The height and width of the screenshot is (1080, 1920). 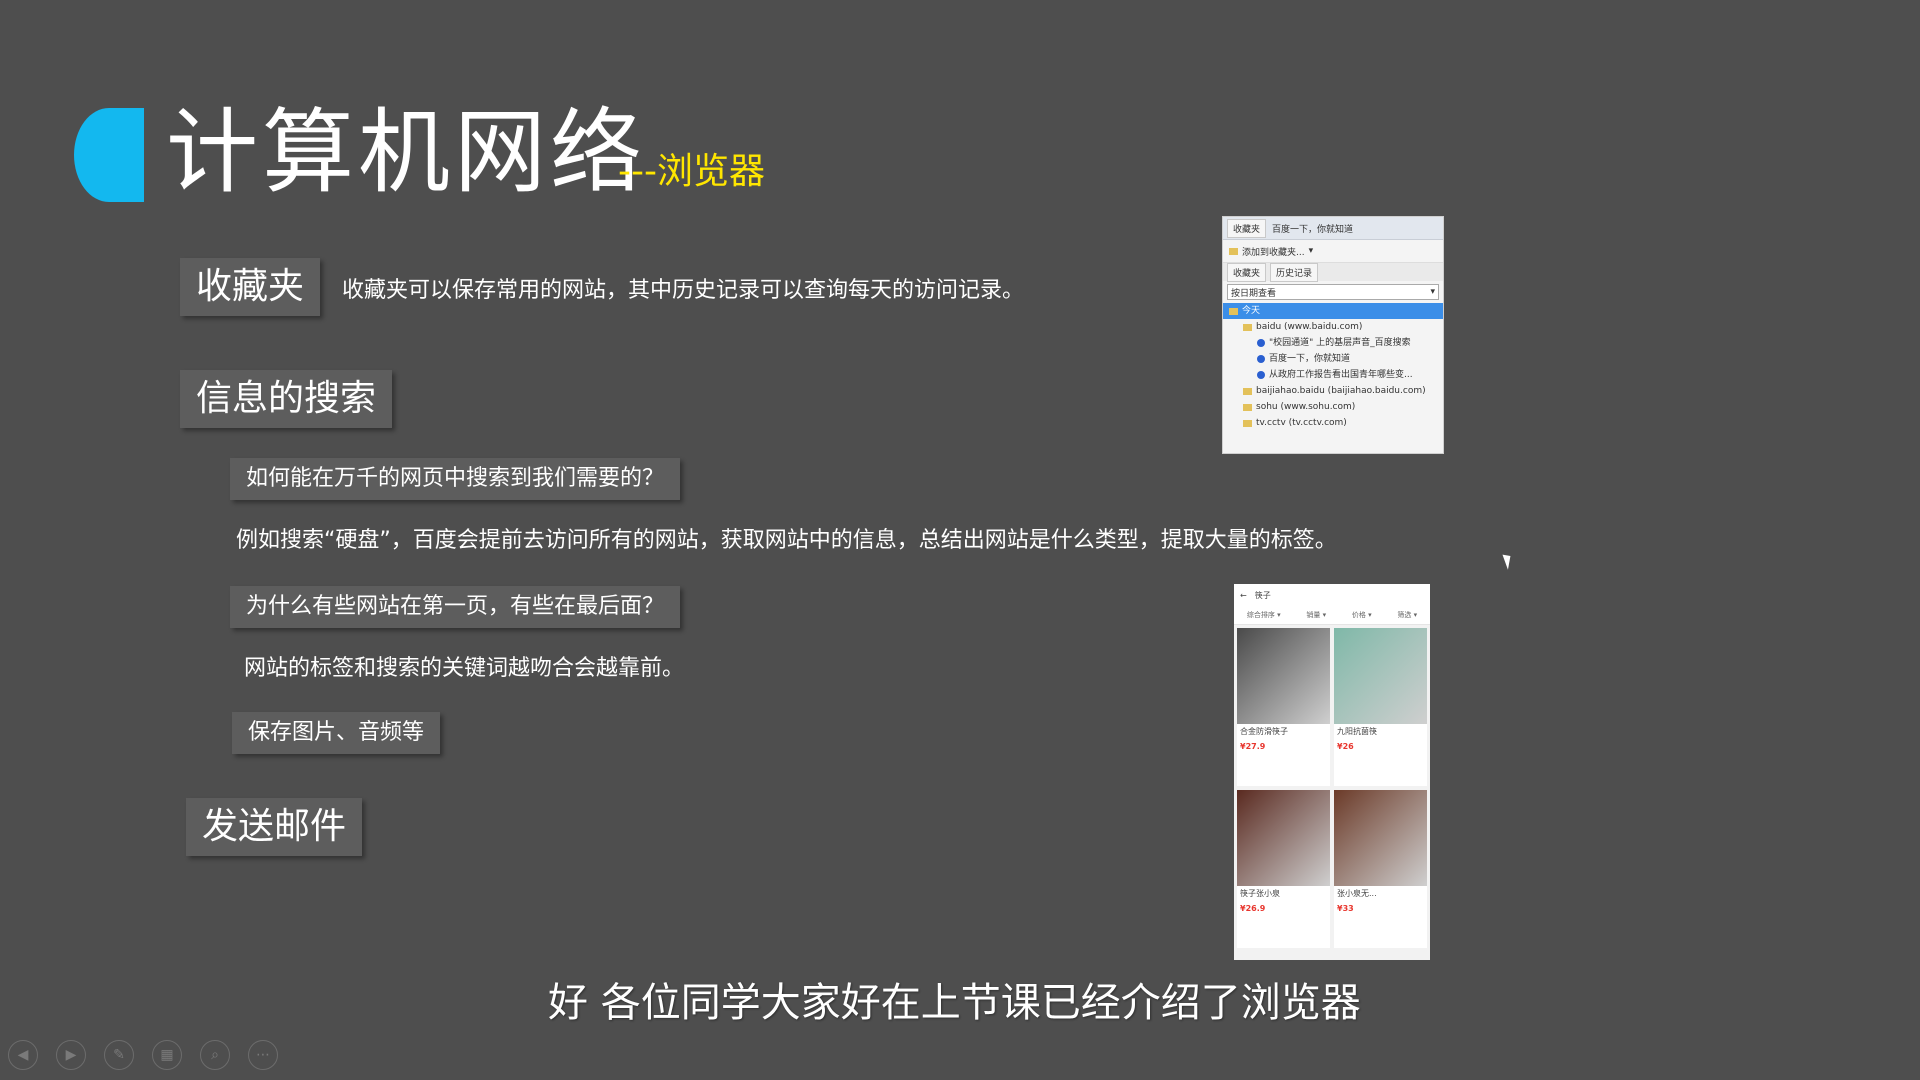 What do you see at coordinates (1243, 595) in the screenshot?
I see `back-arrow-icon: ←` at bounding box center [1243, 595].